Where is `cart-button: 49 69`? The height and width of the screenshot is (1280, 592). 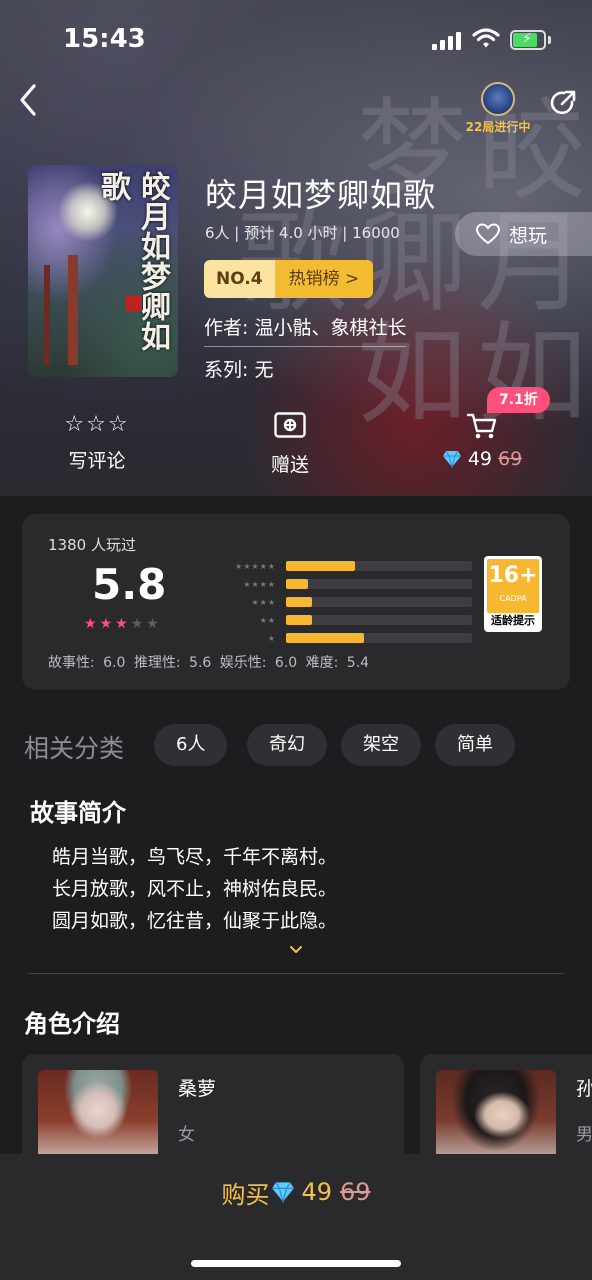
cart-button: 49 69 is located at coordinates (482, 446).